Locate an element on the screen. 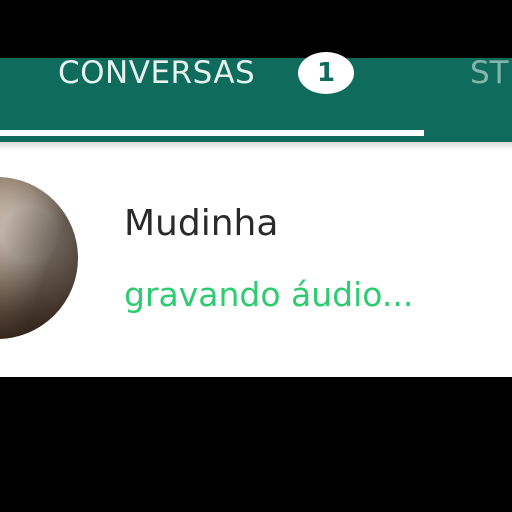 The image size is (512, 512). contact-avatar is located at coordinates (39, 258).